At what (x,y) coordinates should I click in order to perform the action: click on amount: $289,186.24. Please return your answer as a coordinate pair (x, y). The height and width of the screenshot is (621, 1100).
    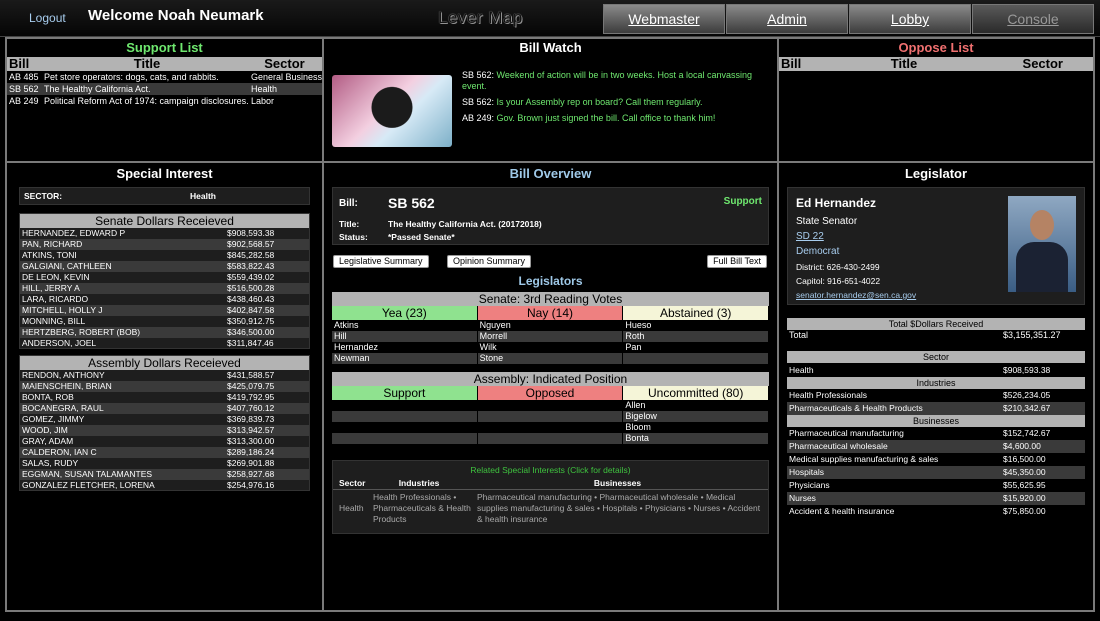
    Looking at the image, I should click on (251, 452).